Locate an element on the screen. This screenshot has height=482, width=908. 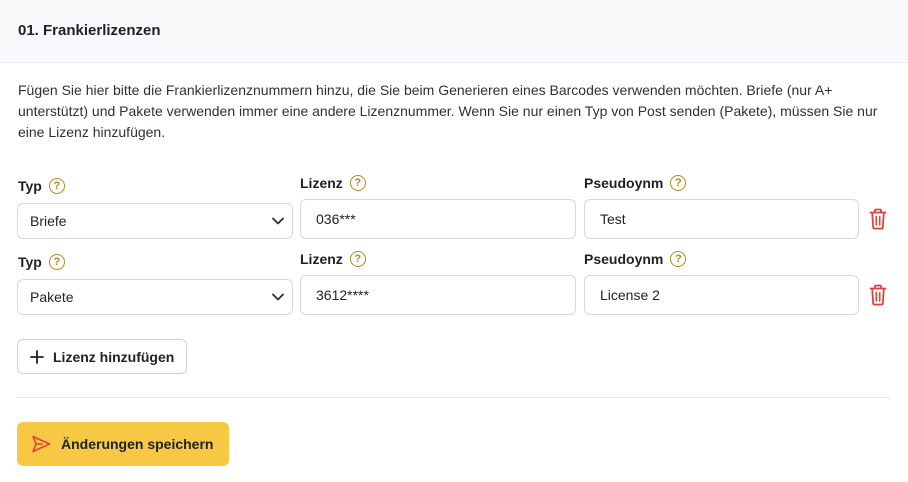
send-icon is located at coordinates (41, 444).